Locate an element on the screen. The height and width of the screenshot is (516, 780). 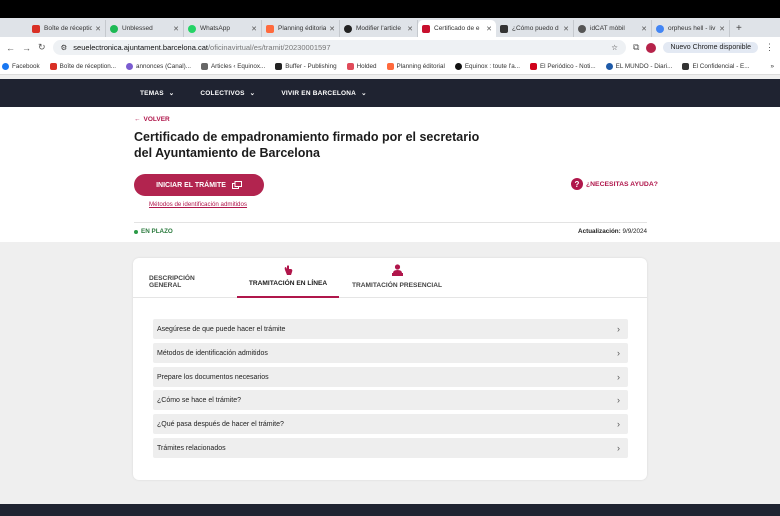
external-window-icon is located at coordinates (236, 185).